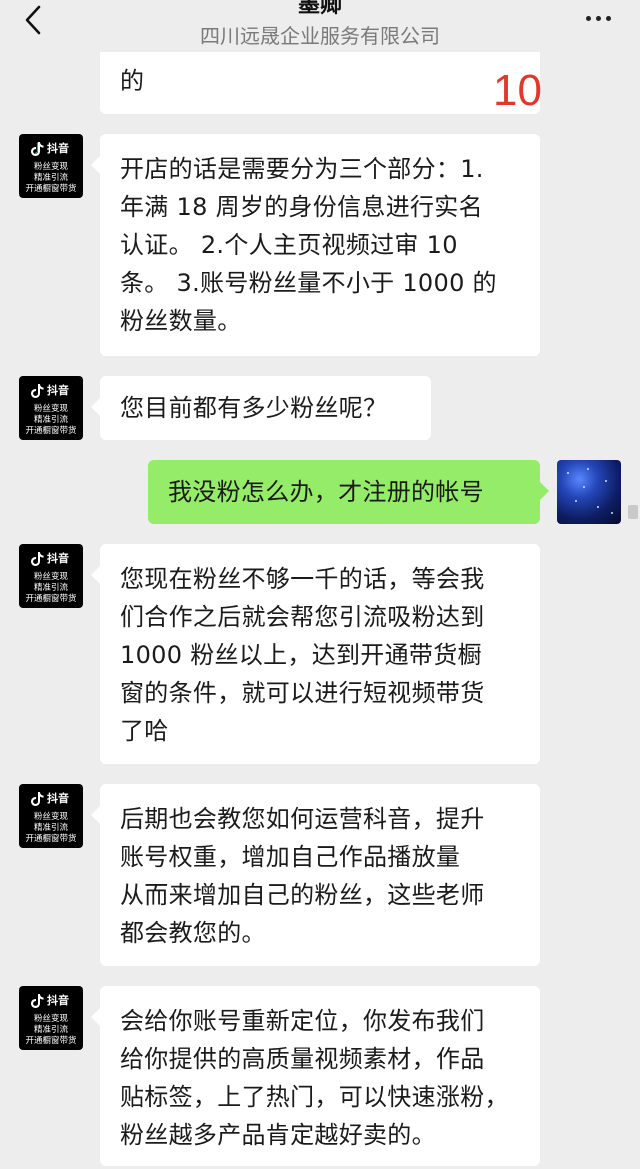  Describe the element at coordinates (302, 169) in the screenshot. I see `message-line: 开店的话是需要分为三个部分：1.` at that location.